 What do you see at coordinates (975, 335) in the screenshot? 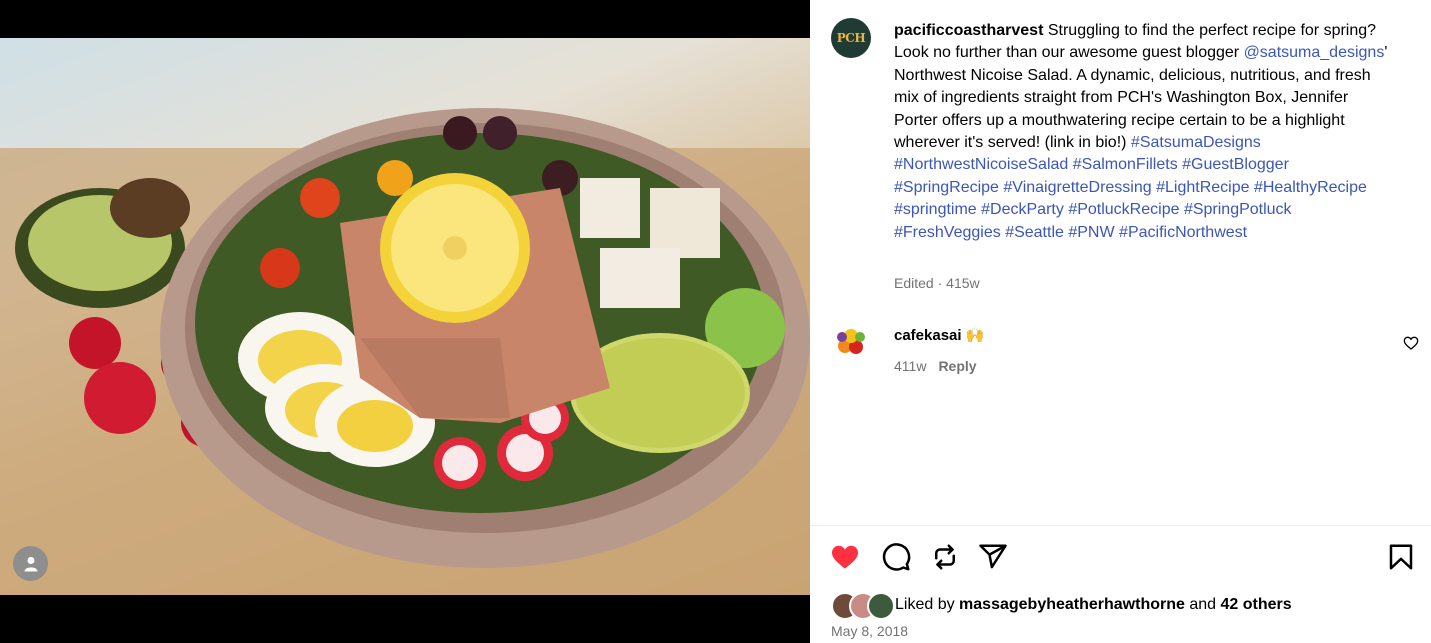
I see `comment-text: 🙌` at bounding box center [975, 335].